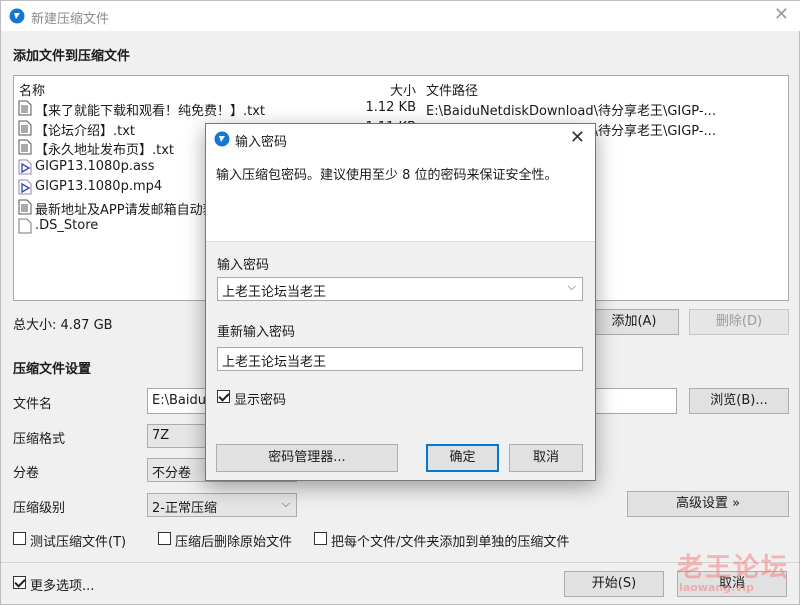 The height and width of the screenshot is (605, 800). What do you see at coordinates (19, 582) in the screenshot?
I see `more-options-checkbox` at bounding box center [19, 582].